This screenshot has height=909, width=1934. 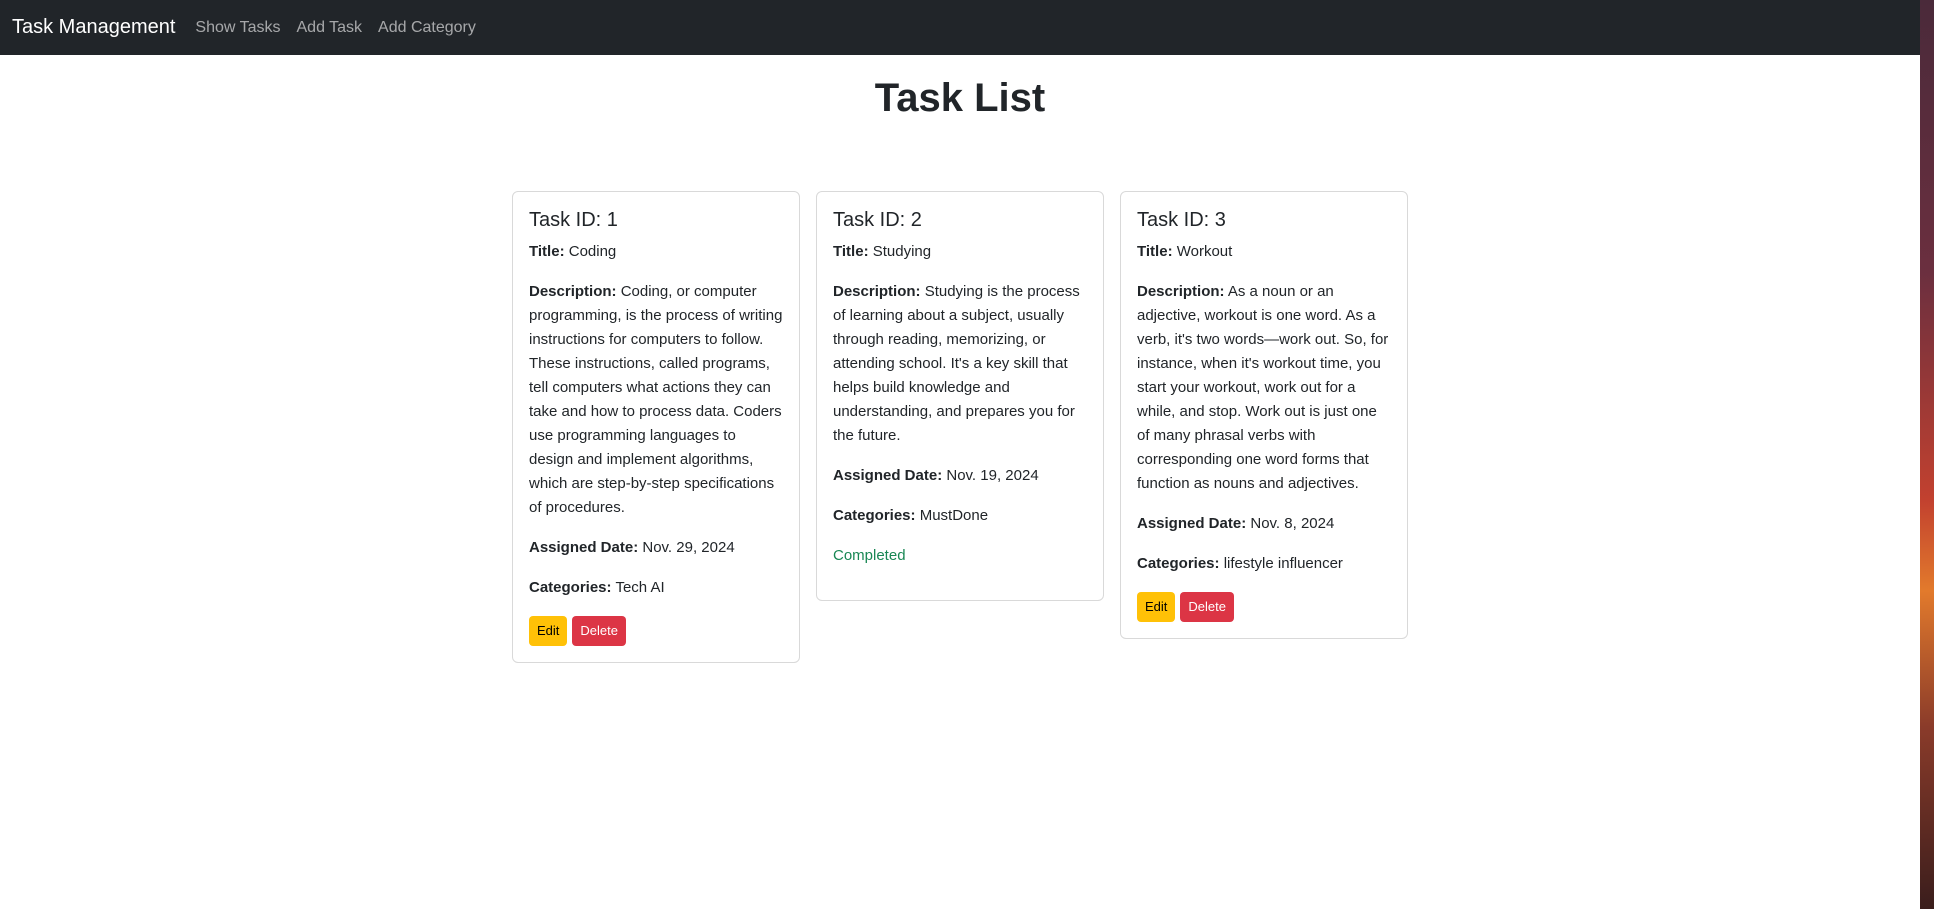 I want to click on task-card-heading: Task ID: 1, so click(x=573, y=220).